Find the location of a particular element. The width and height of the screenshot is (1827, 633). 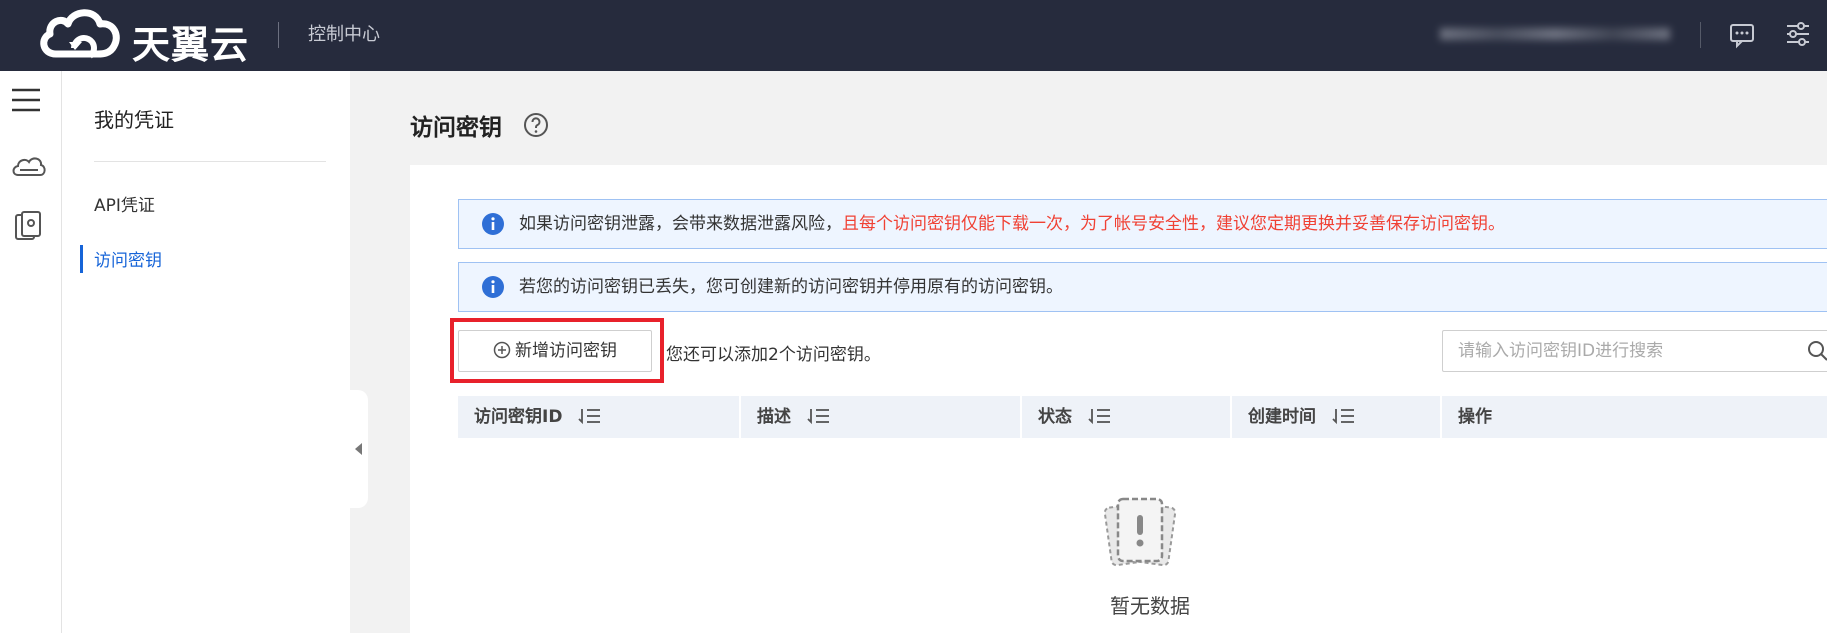

alert-text: 若您的访问密钥已丢失，您可创建新的访问密钥并停用原有的访问密钥。 is located at coordinates (791, 287).